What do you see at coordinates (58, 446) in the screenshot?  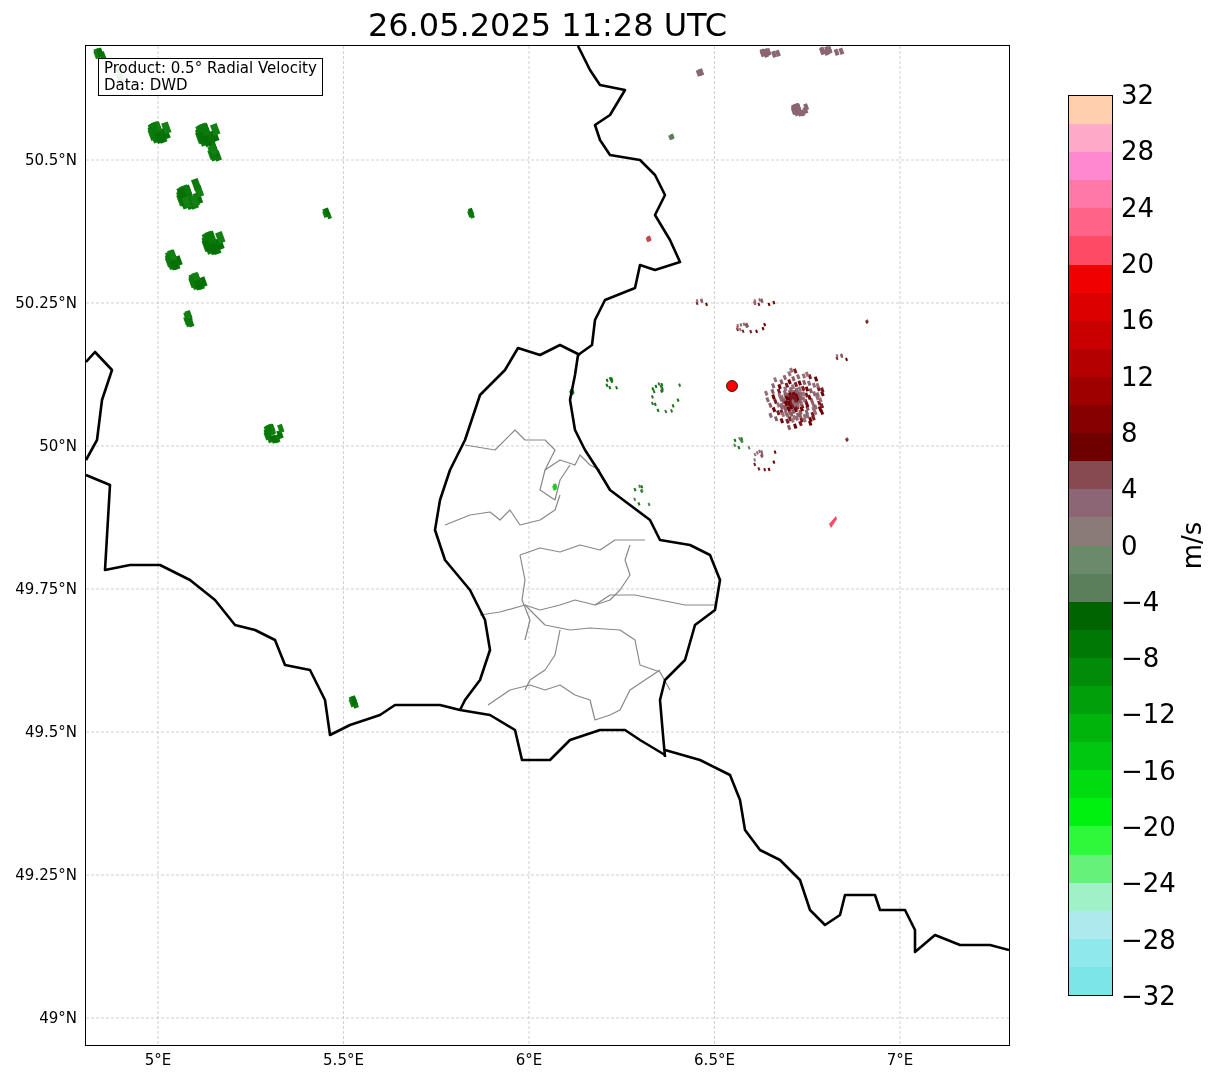 I see `y-tick-label: 50°N` at bounding box center [58, 446].